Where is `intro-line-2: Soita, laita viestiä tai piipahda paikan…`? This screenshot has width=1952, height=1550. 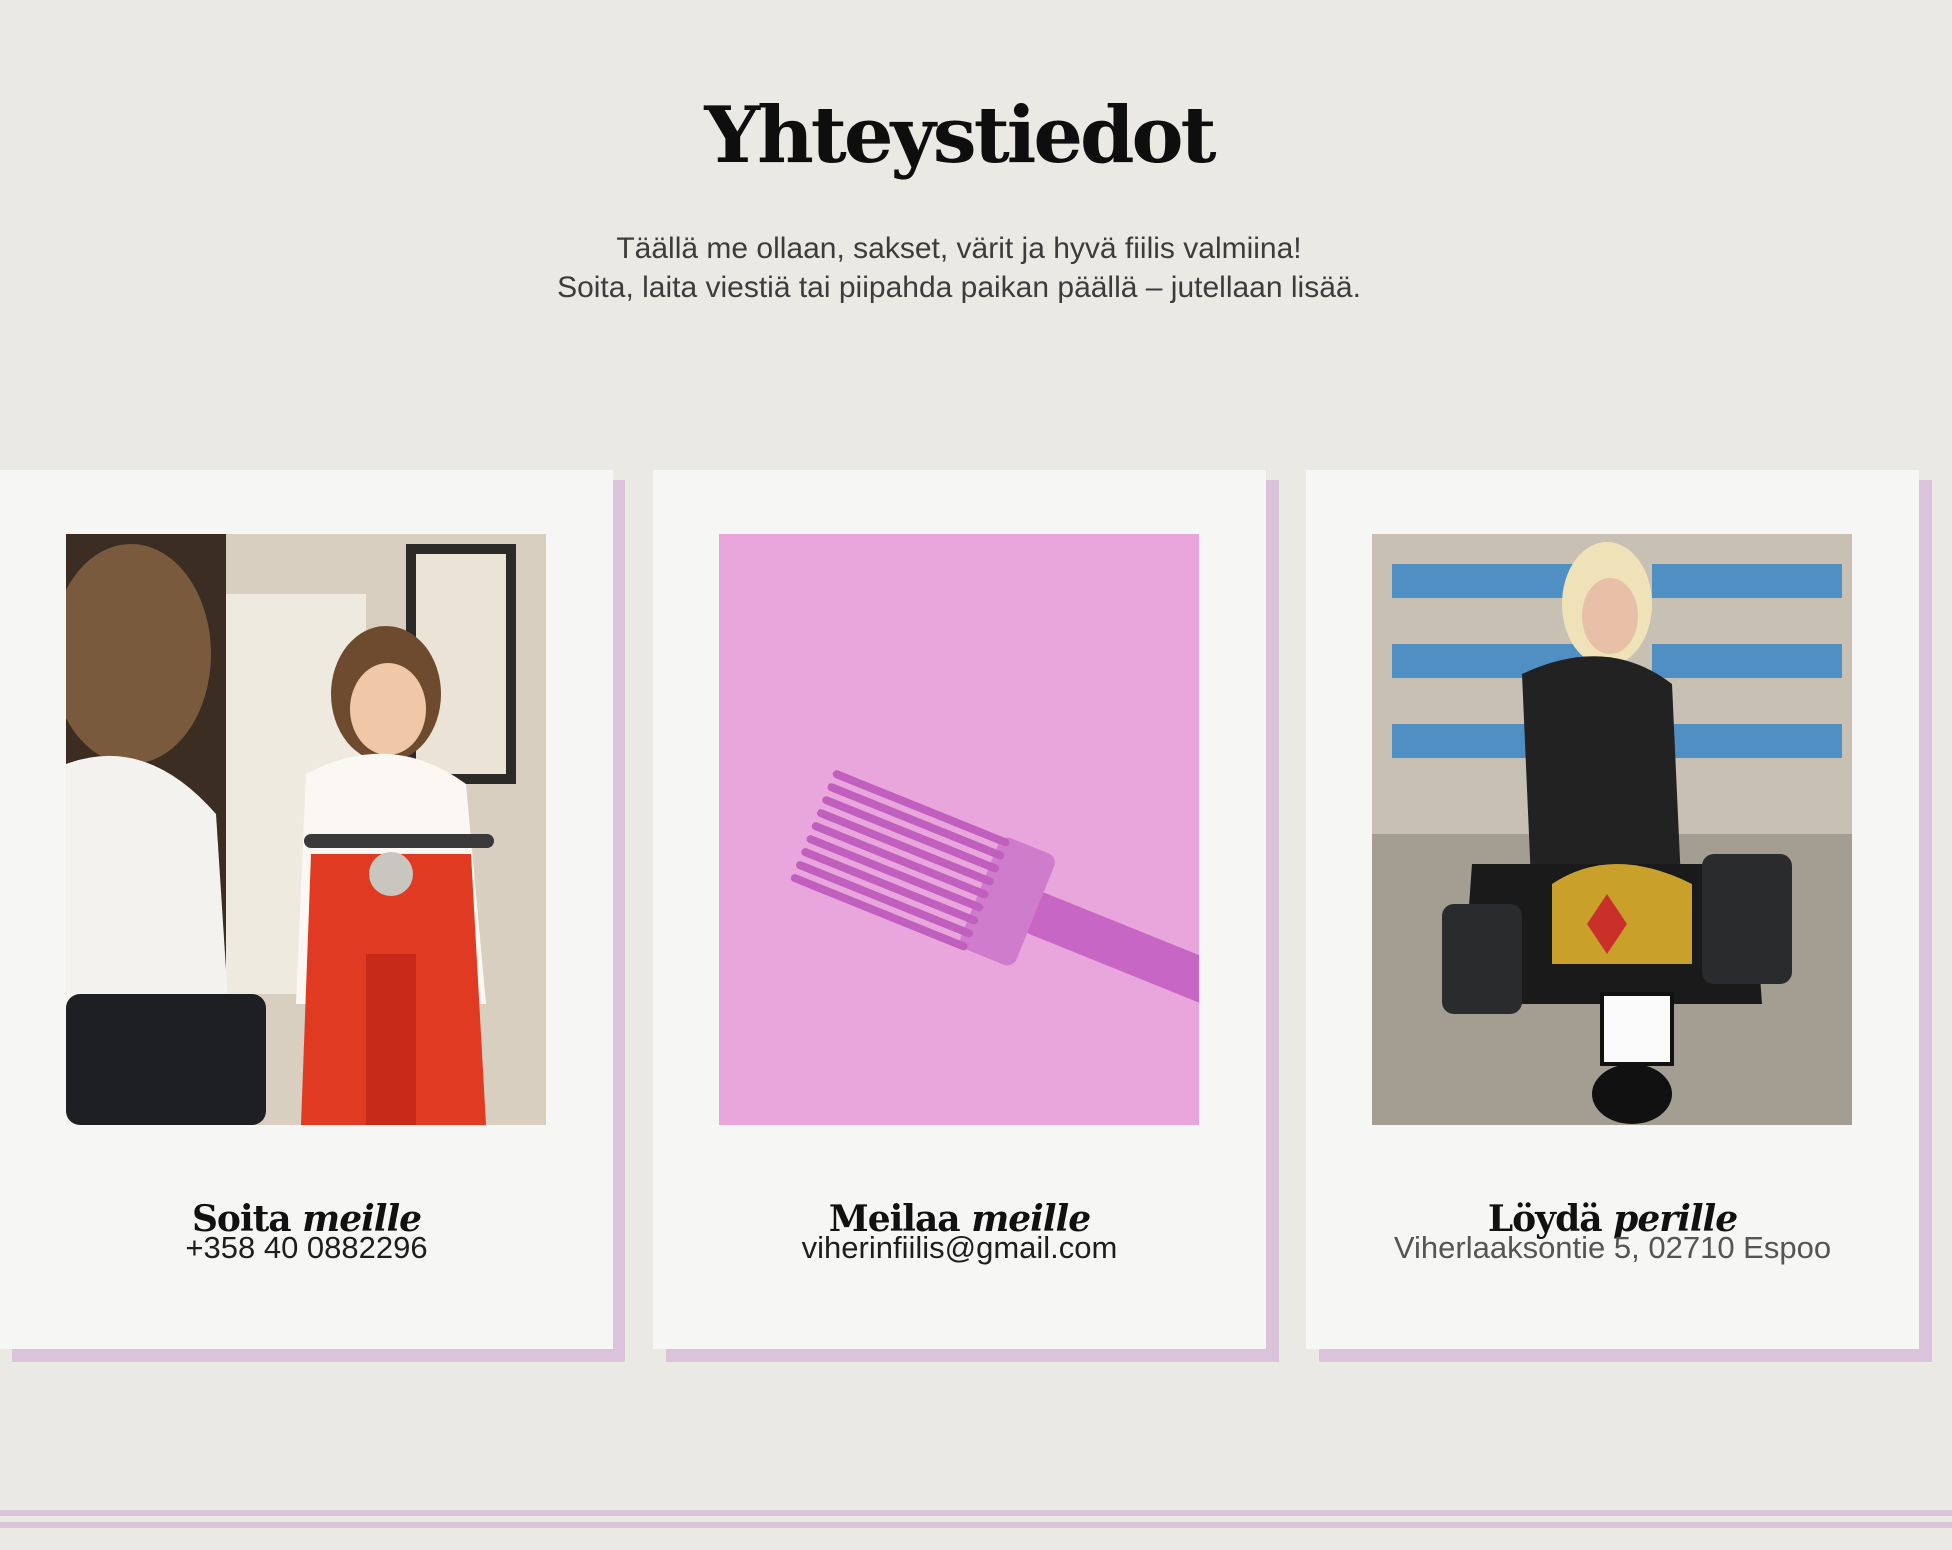 intro-line-2: Soita, laita viestiä tai piipahda paikan… is located at coordinates (959, 287).